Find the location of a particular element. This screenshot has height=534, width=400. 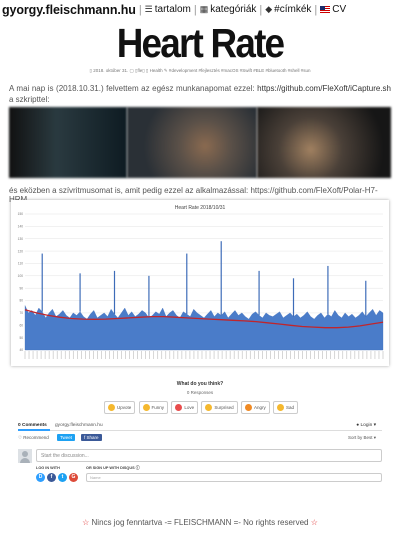

share-button: f Share is located at coordinates (91, 437).